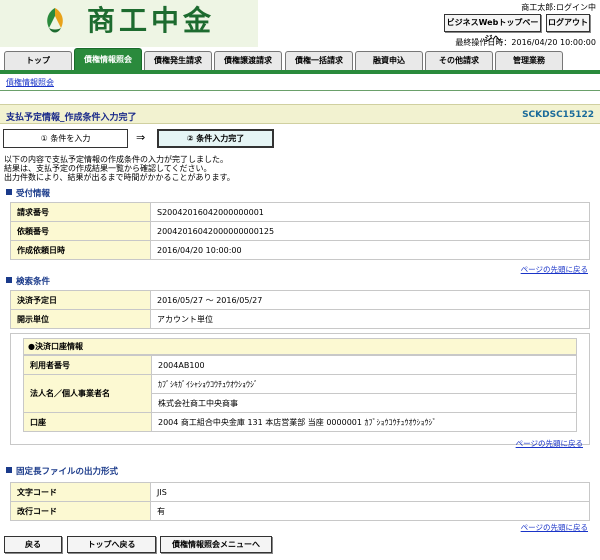 This screenshot has width=600, height=560. Describe the element at coordinates (300, 72) in the screenshot. I see `tab-bar-divider` at that location.